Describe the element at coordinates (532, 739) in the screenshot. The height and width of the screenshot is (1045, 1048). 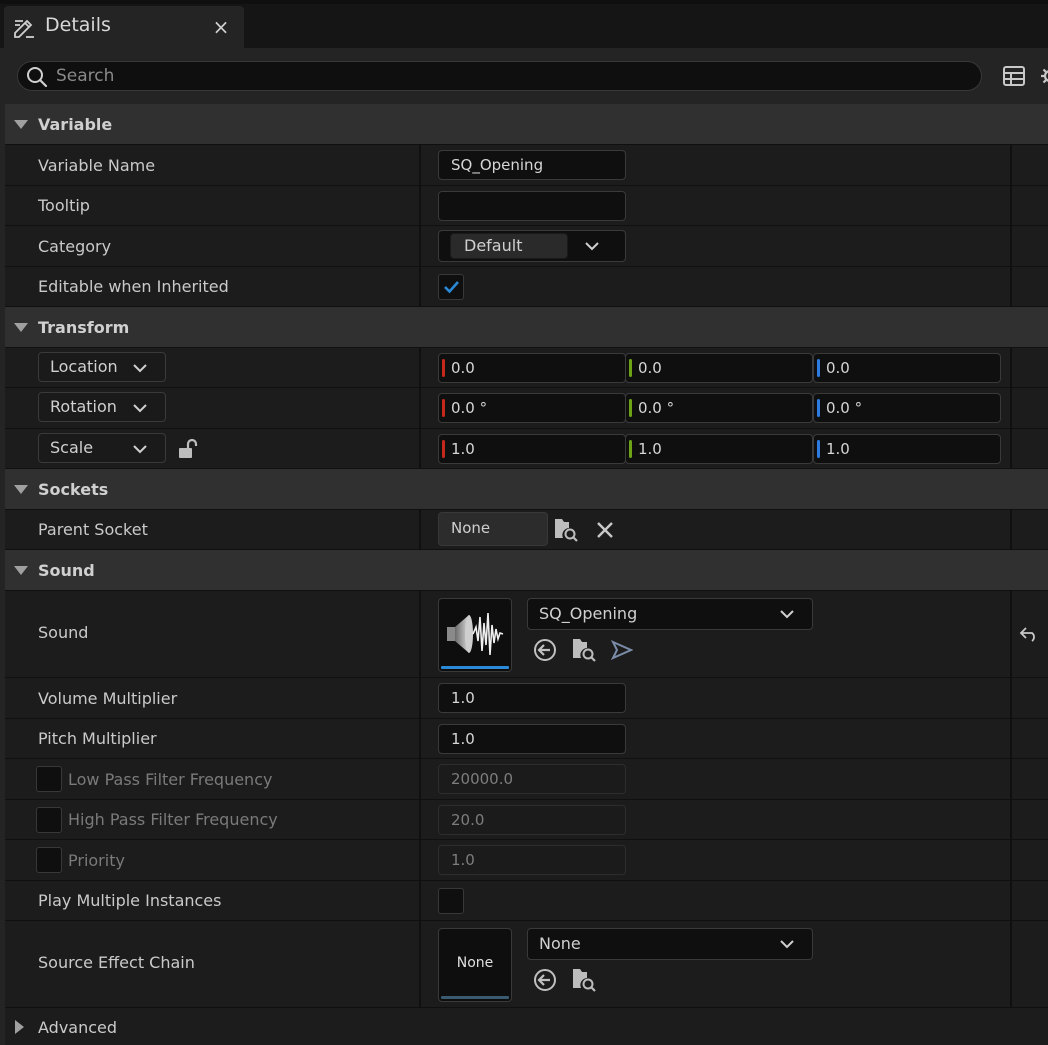
I see `pitch-multiplier-field: 1.0` at that location.